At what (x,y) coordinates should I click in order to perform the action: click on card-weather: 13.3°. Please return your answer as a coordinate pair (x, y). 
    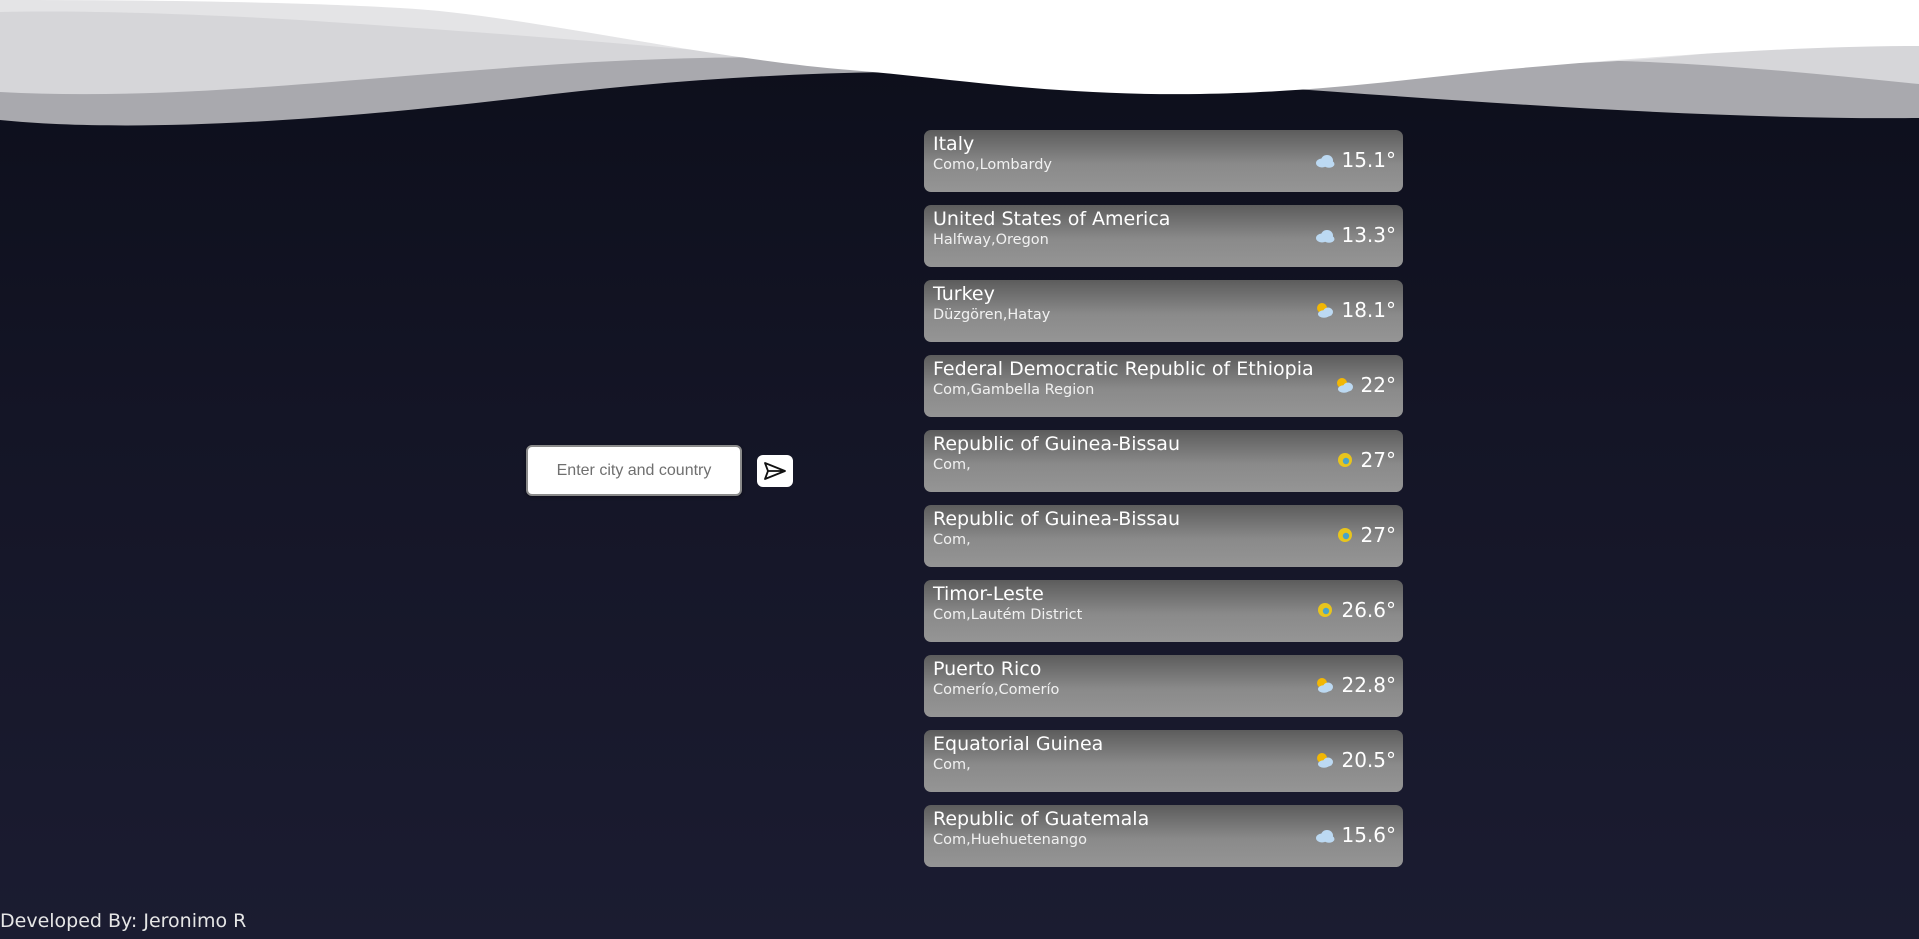
    Looking at the image, I should click on (1355, 235).